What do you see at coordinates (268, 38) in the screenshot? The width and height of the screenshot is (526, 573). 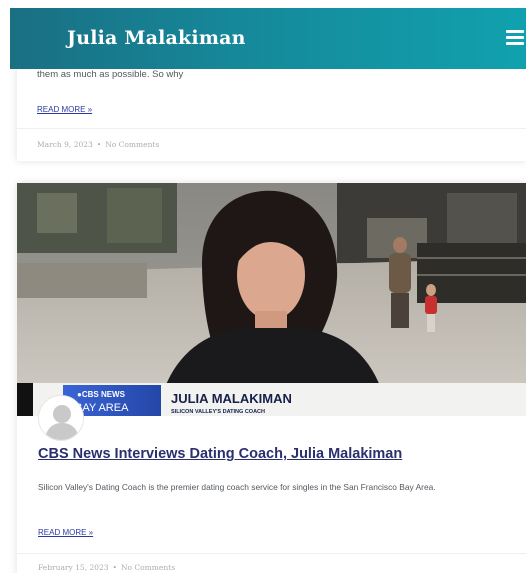 I see `site-header: Julia Malakiman` at bounding box center [268, 38].